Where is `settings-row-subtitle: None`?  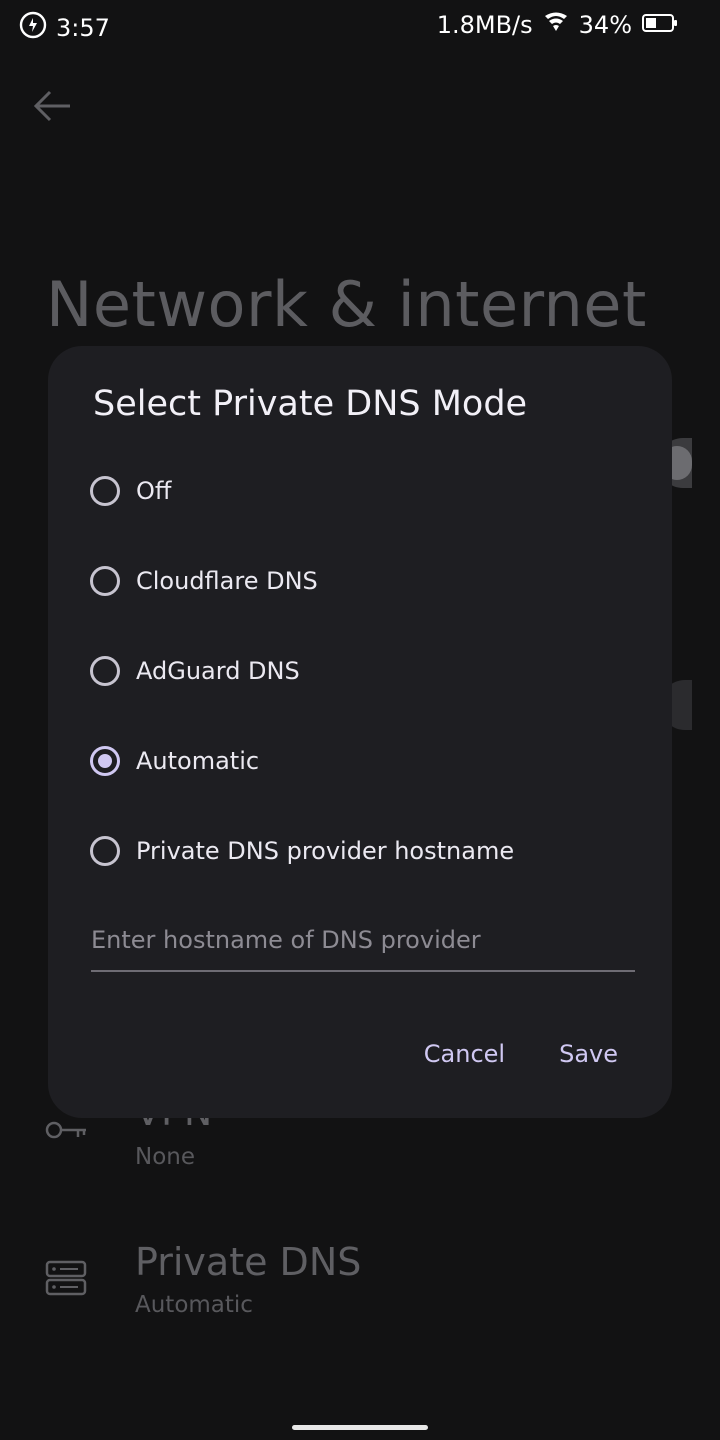
settings-row-subtitle: None is located at coordinates (165, 1157).